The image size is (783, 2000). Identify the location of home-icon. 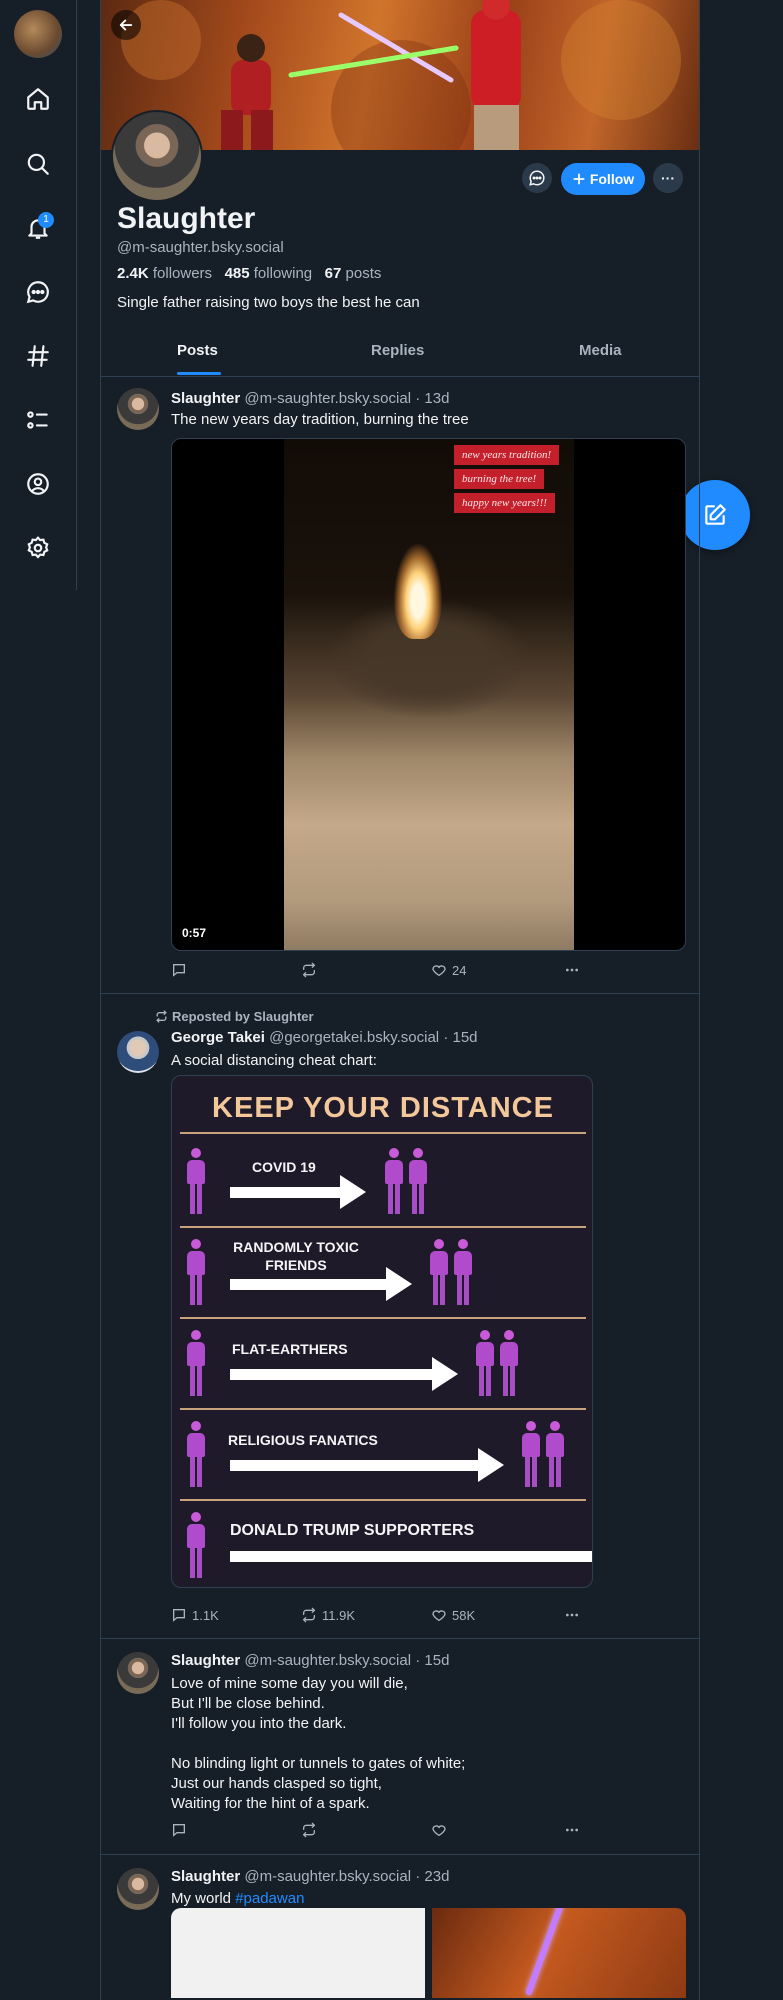
(38, 99).